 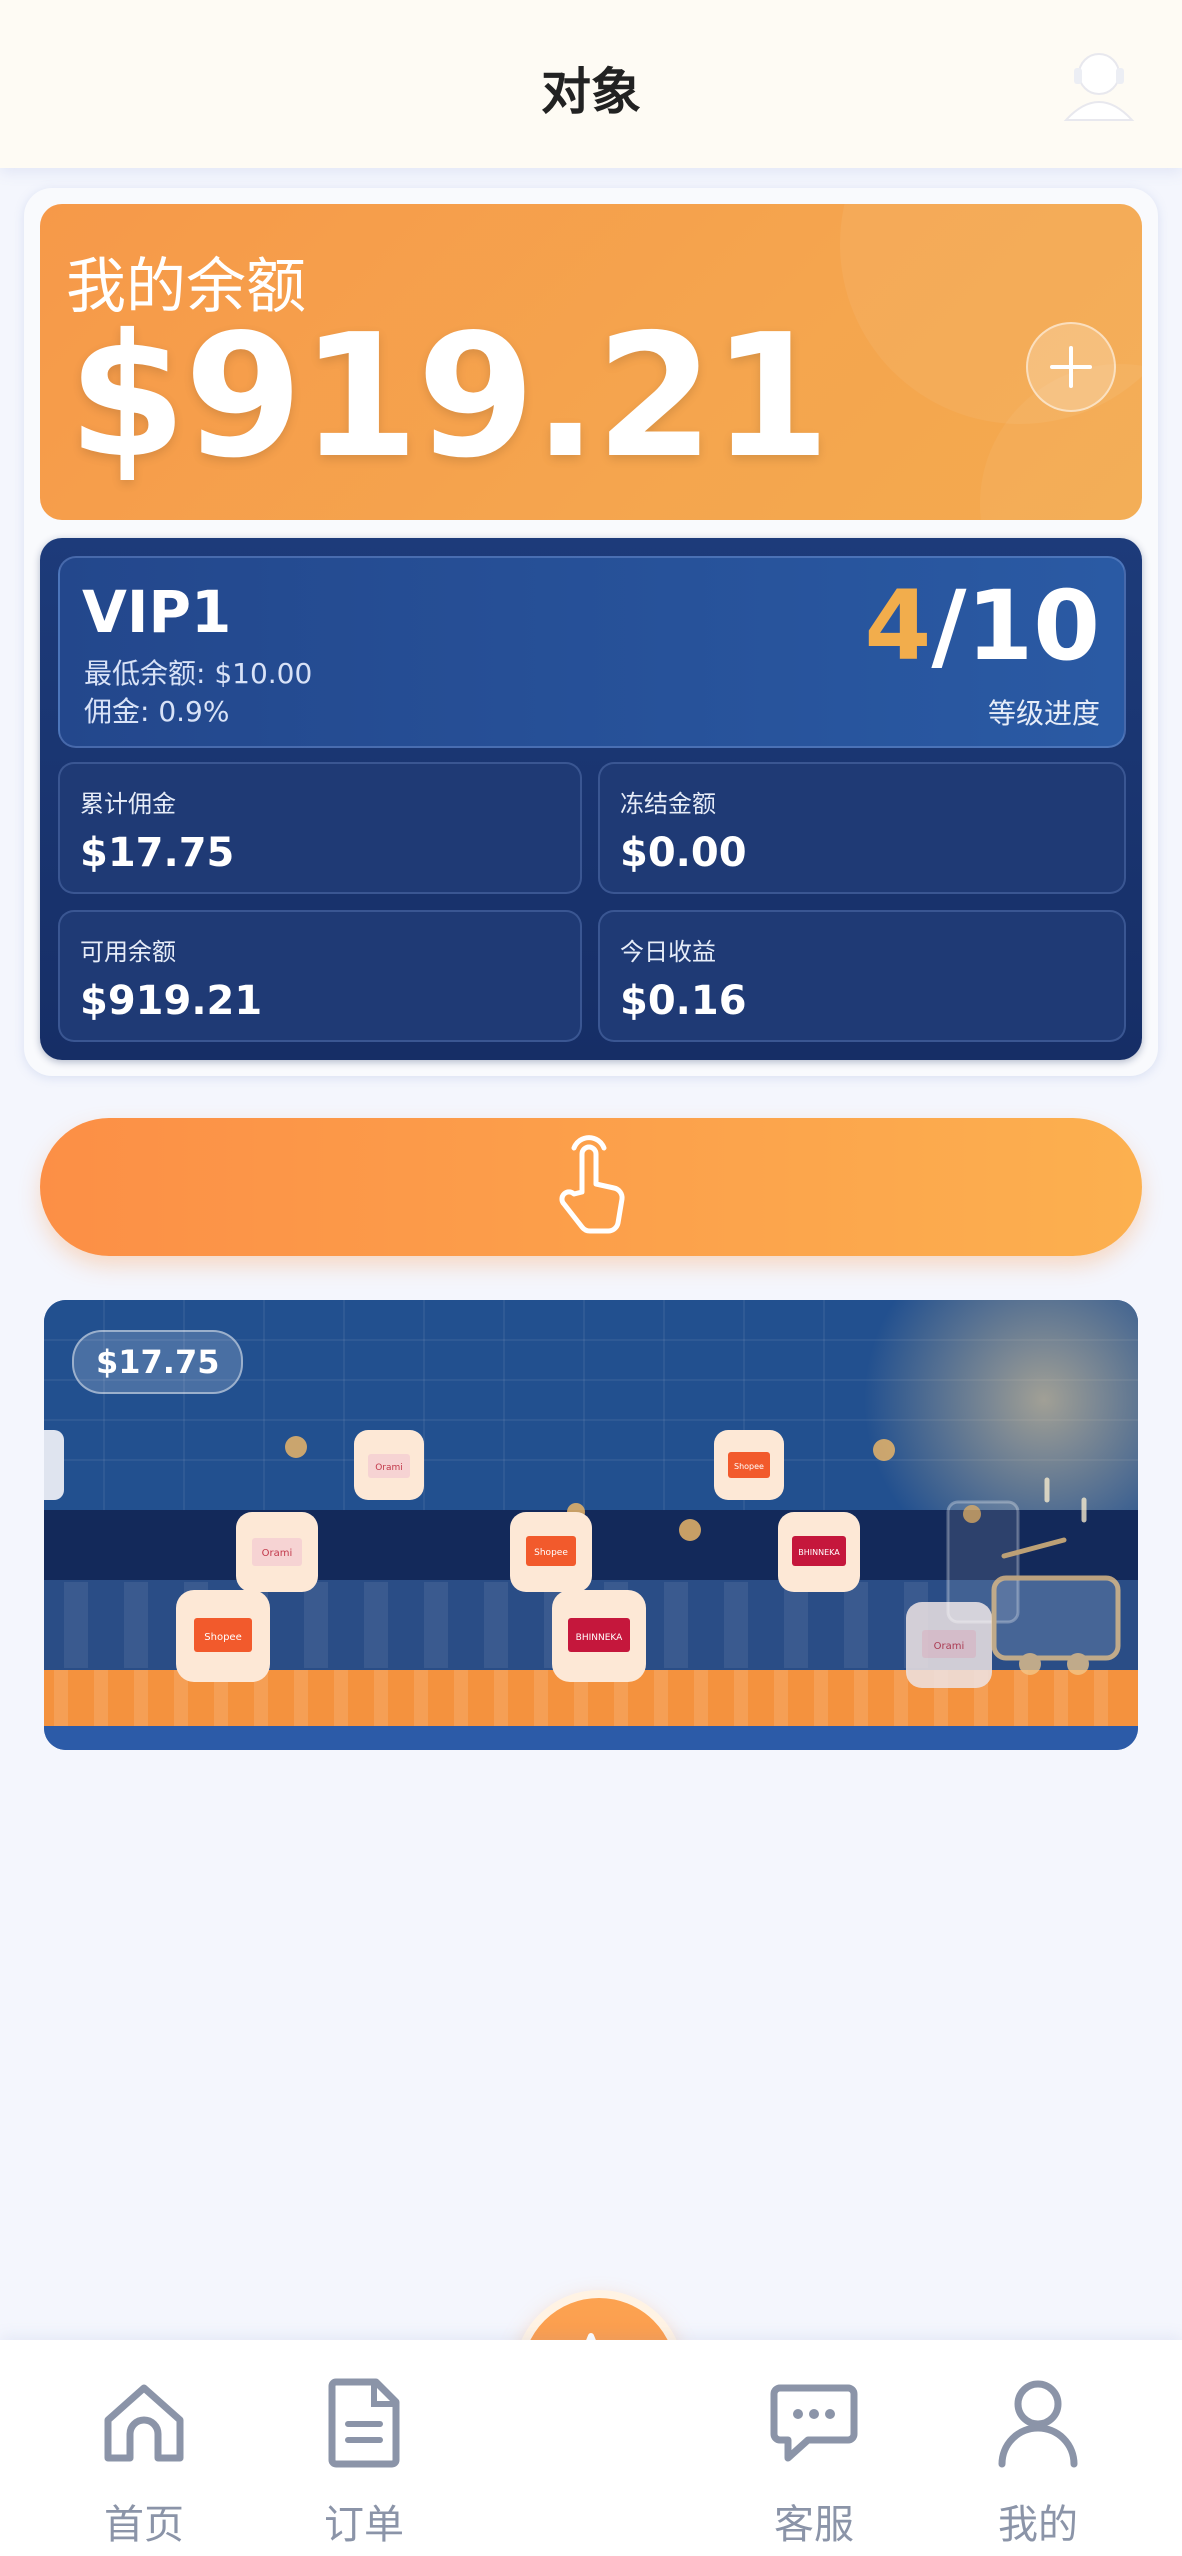 I want to click on nav-item-orders: 订单, so click(x=364, y=2462).